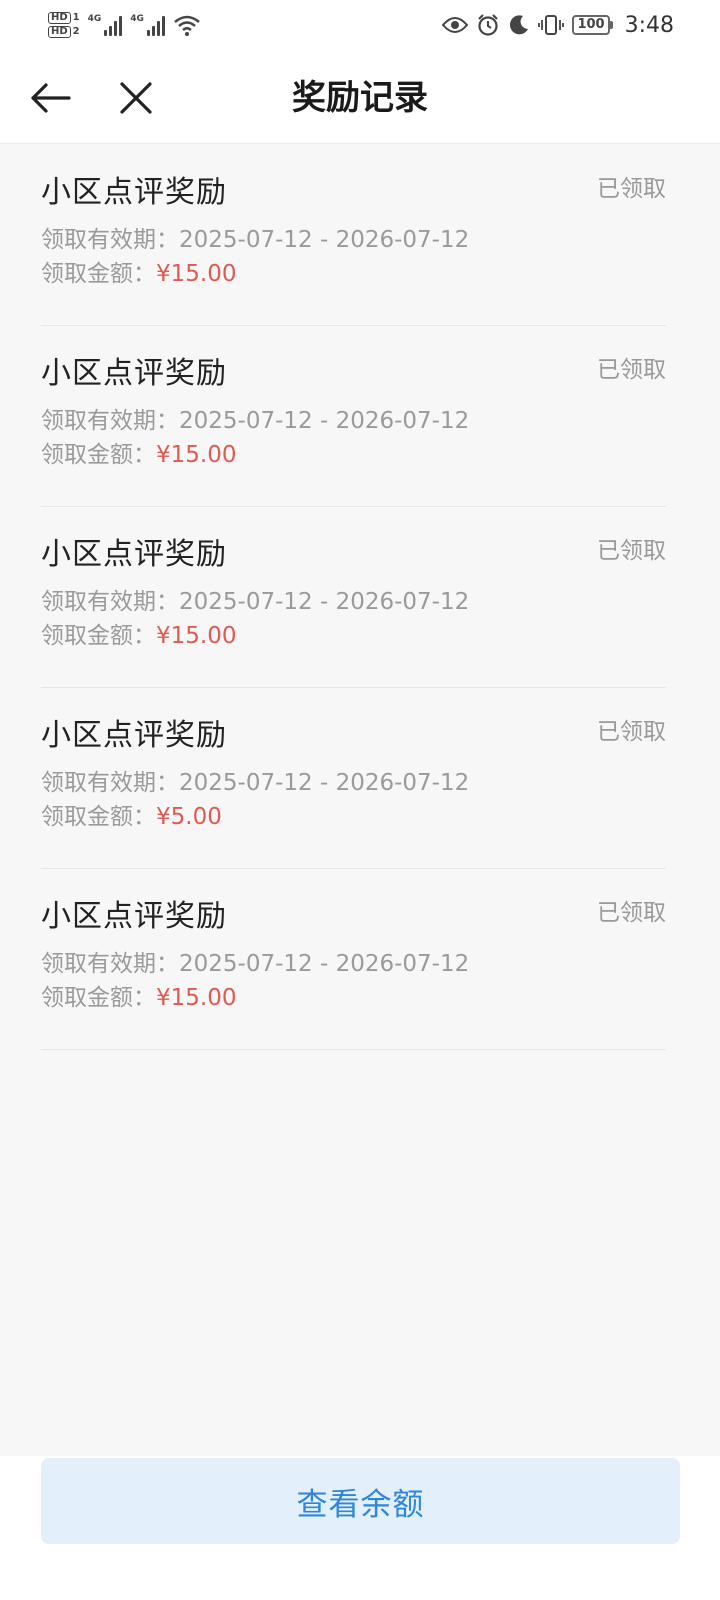 The height and width of the screenshot is (1600, 720). I want to click on reward-amount-line: 领取金额：¥5.00, so click(131, 817).